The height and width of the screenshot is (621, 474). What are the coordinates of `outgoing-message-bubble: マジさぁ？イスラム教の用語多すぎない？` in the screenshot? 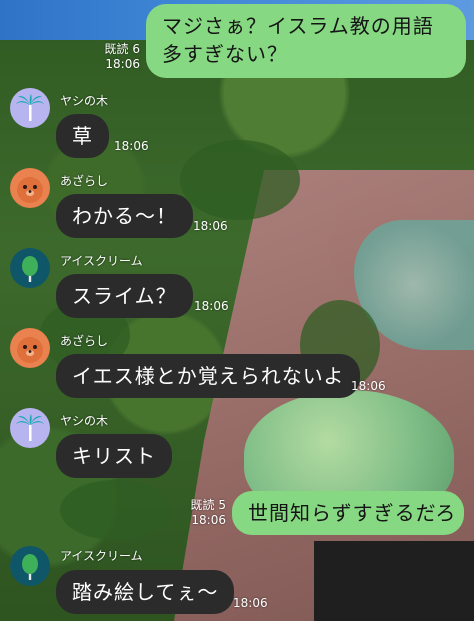 It's located at (306, 41).